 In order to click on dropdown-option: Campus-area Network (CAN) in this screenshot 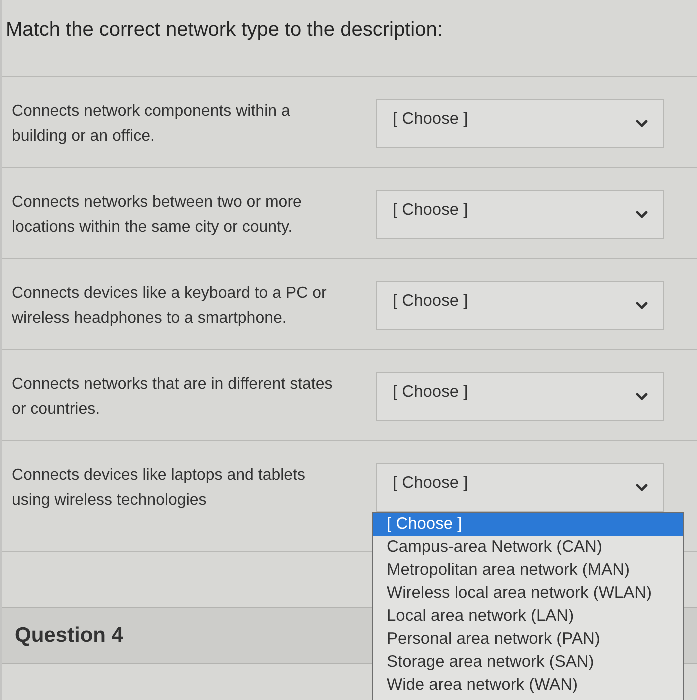, I will do `click(528, 547)`.